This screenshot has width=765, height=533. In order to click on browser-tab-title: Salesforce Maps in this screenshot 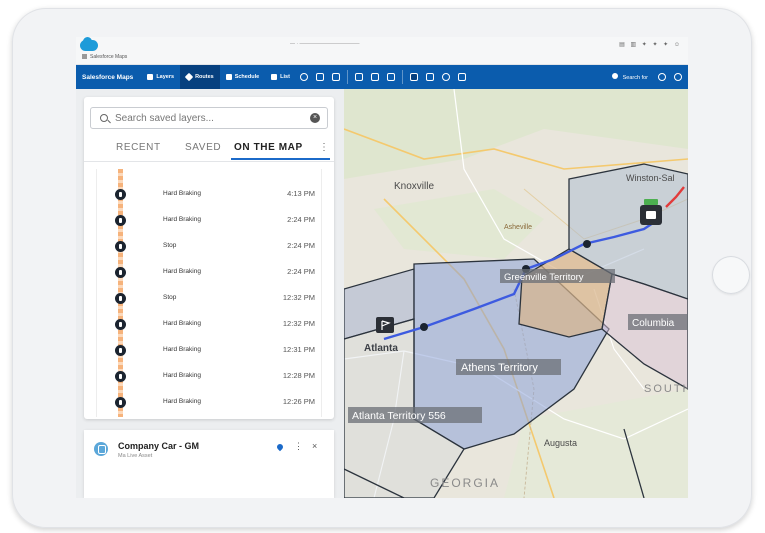, I will do `click(108, 57)`.